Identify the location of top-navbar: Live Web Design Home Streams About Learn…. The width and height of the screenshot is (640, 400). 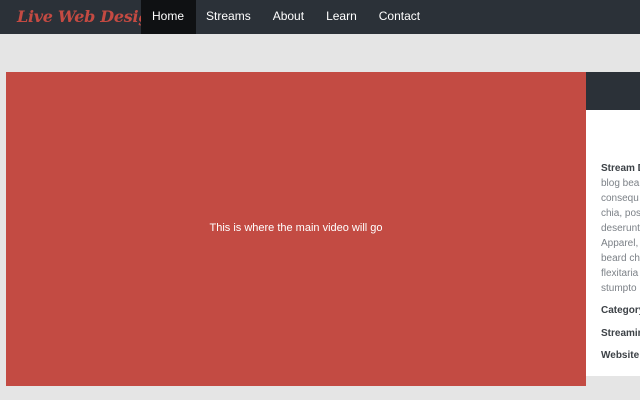
(320, 17).